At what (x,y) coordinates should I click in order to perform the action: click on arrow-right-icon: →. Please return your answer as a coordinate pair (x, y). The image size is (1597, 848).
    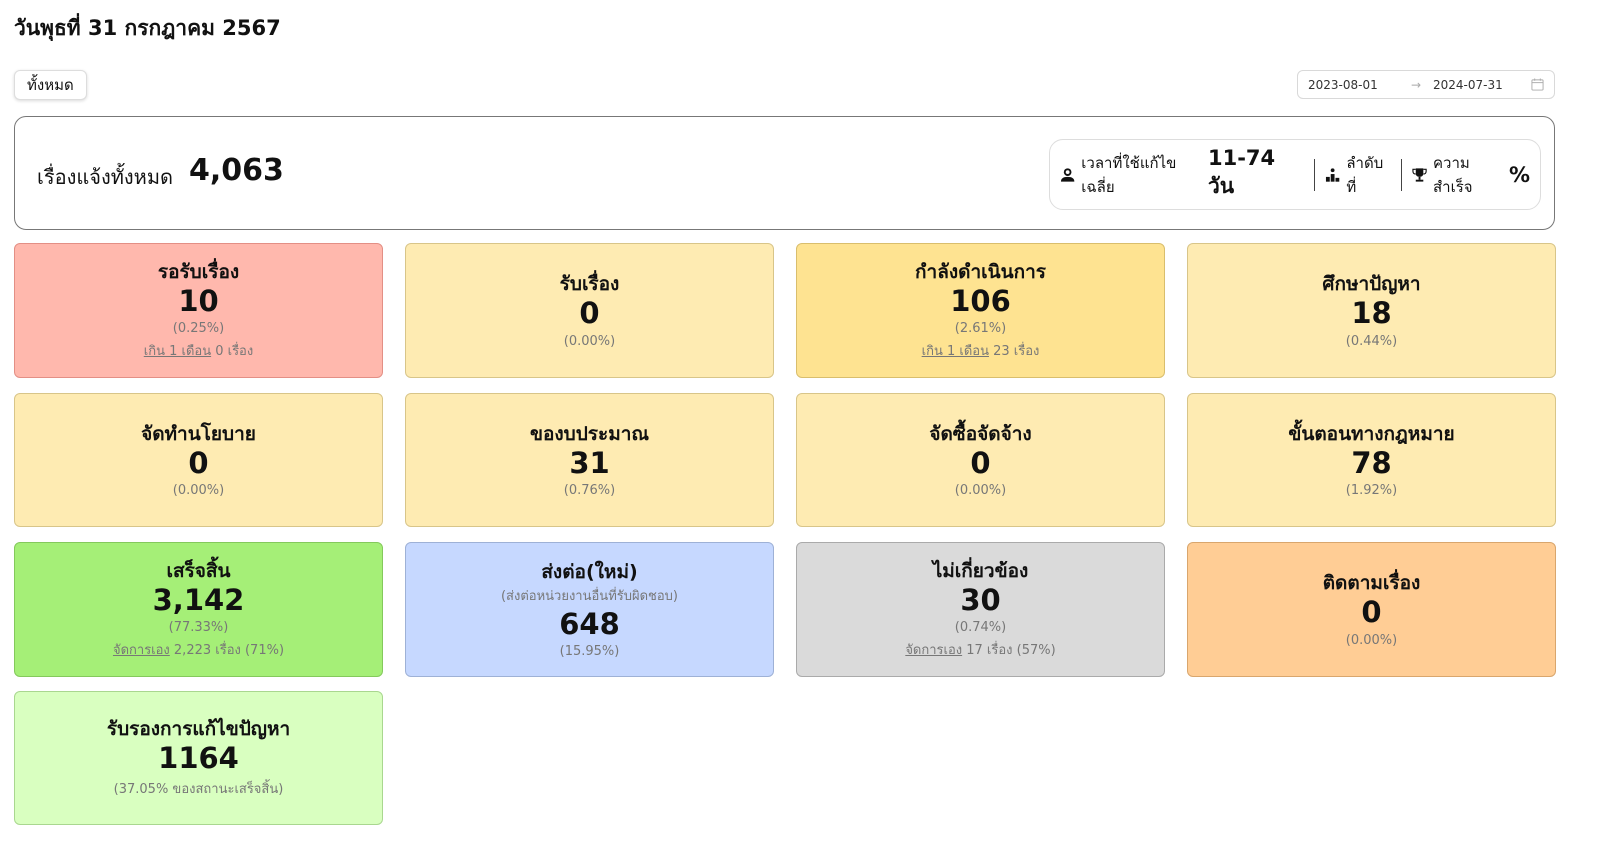
    Looking at the image, I should click on (1416, 84).